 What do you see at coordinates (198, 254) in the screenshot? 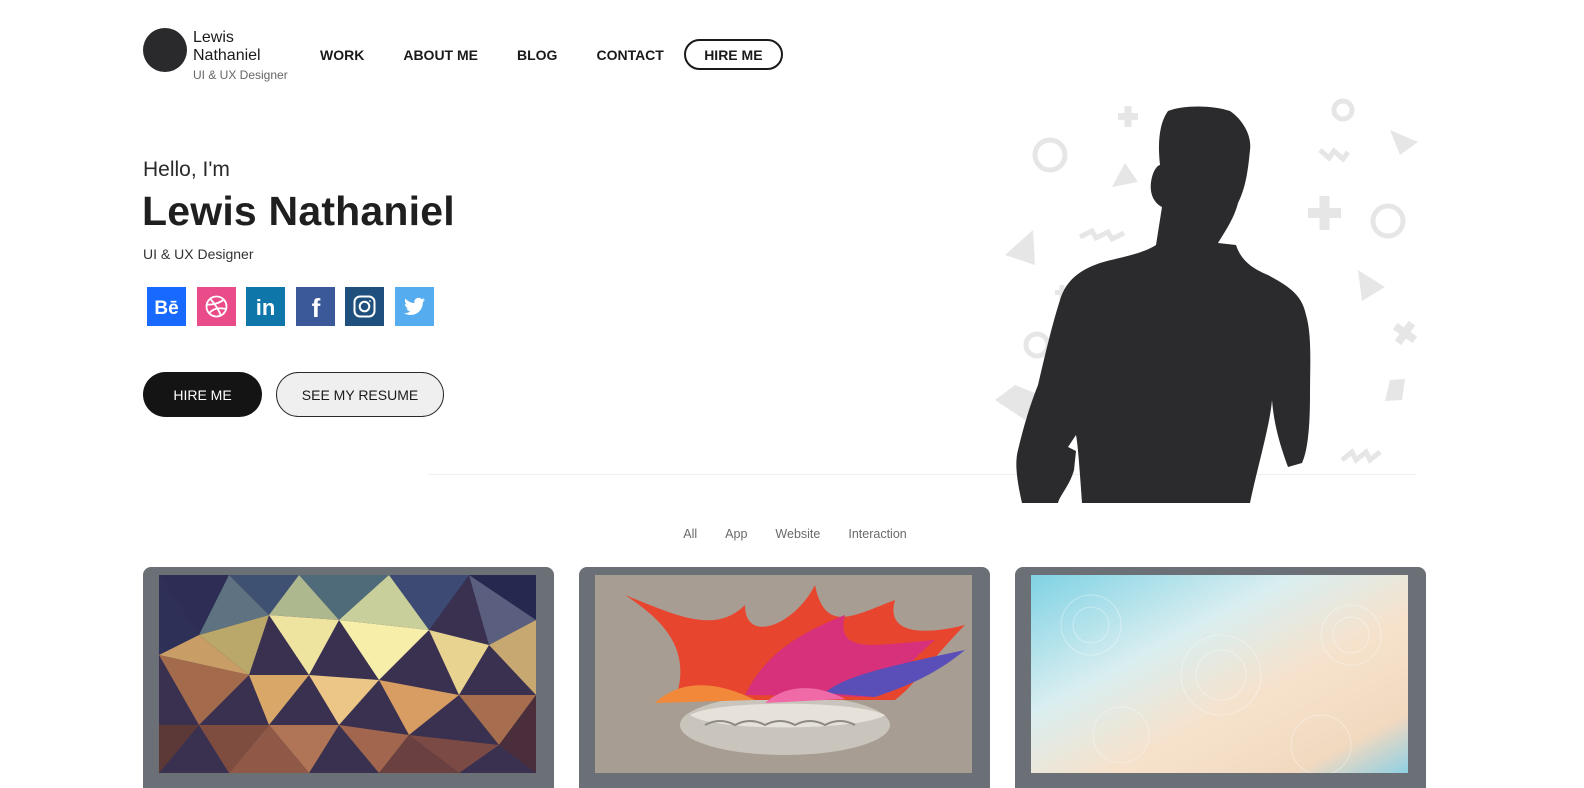
I see `hero-role: UI & UX Designer` at bounding box center [198, 254].